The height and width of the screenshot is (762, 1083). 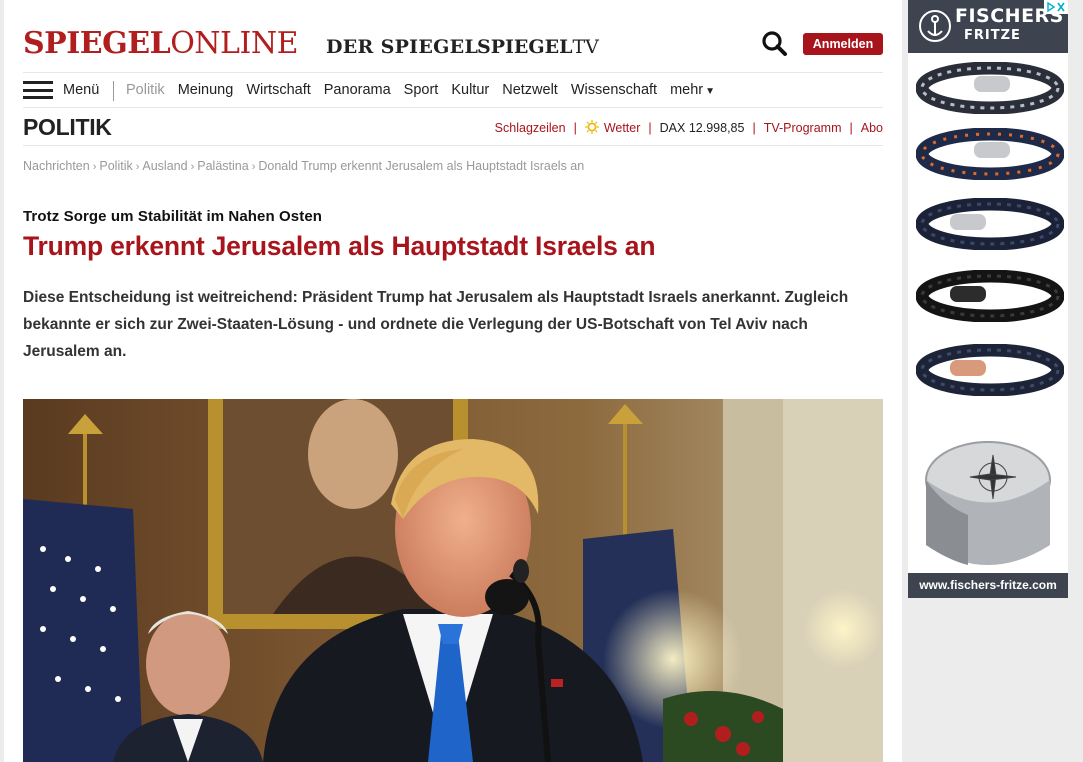 What do you see at coordinates (81, 90) in the screenshot?
I see `menu-label: Menü` at bounding box center [81, 90].